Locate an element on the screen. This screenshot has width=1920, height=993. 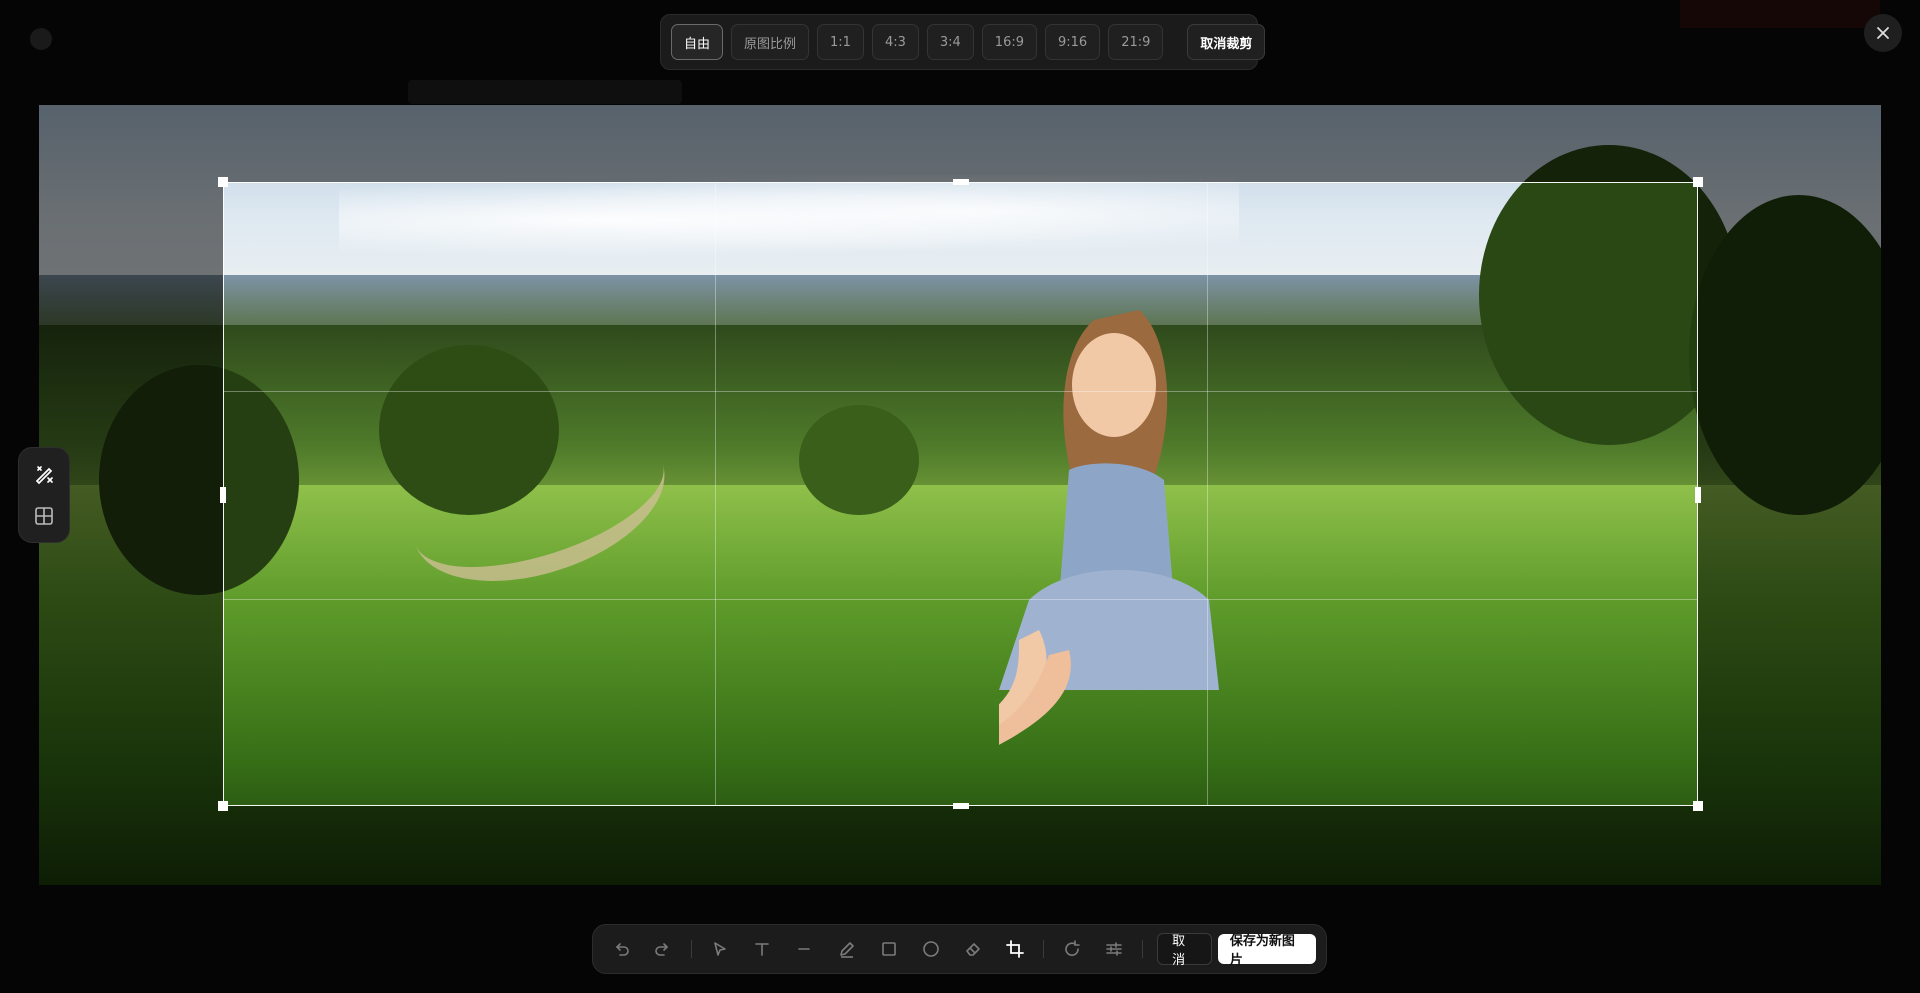
close-icon is located at coordinates (1883, 33).